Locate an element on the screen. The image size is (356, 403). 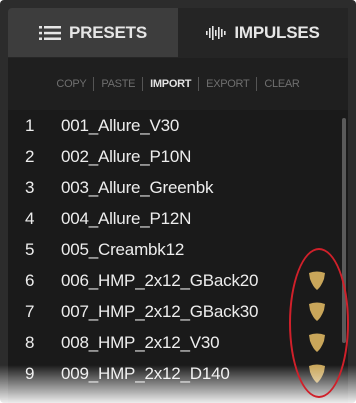
list-item: 6 006_HMP_2x12_GBack20 is located at coordinates (178, 280).